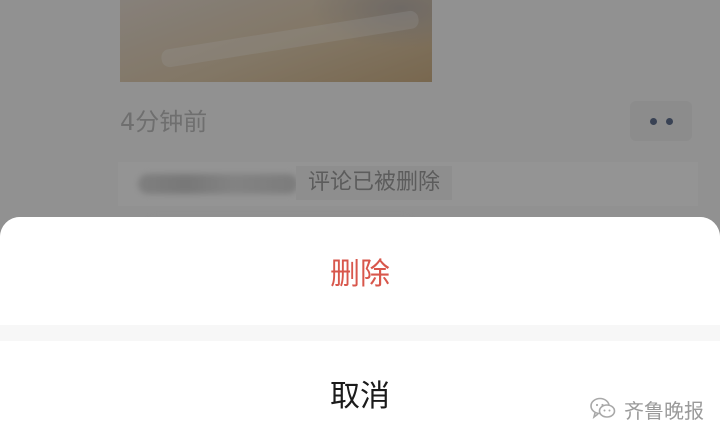 This screenshot has height=440, width=720. I want to click on wechat-icon, so click(603, 409).